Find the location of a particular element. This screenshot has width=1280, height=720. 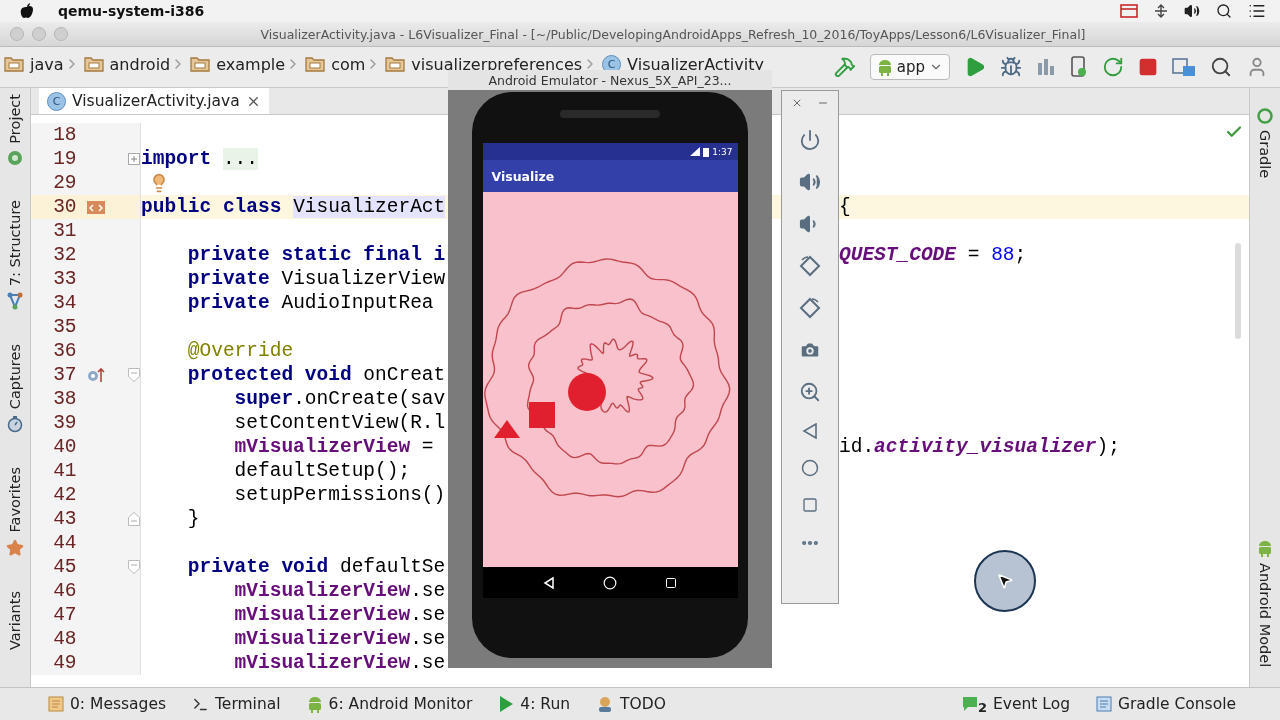

code-text: mVisualizerView = is located at coordinates (333, 447).